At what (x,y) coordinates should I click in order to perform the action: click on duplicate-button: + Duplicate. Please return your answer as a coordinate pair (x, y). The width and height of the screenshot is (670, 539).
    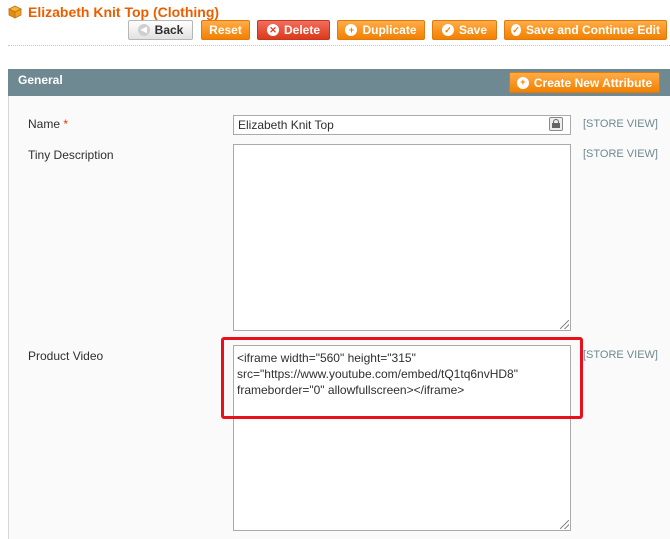
    Looking at the image, I should click on (381, 30).